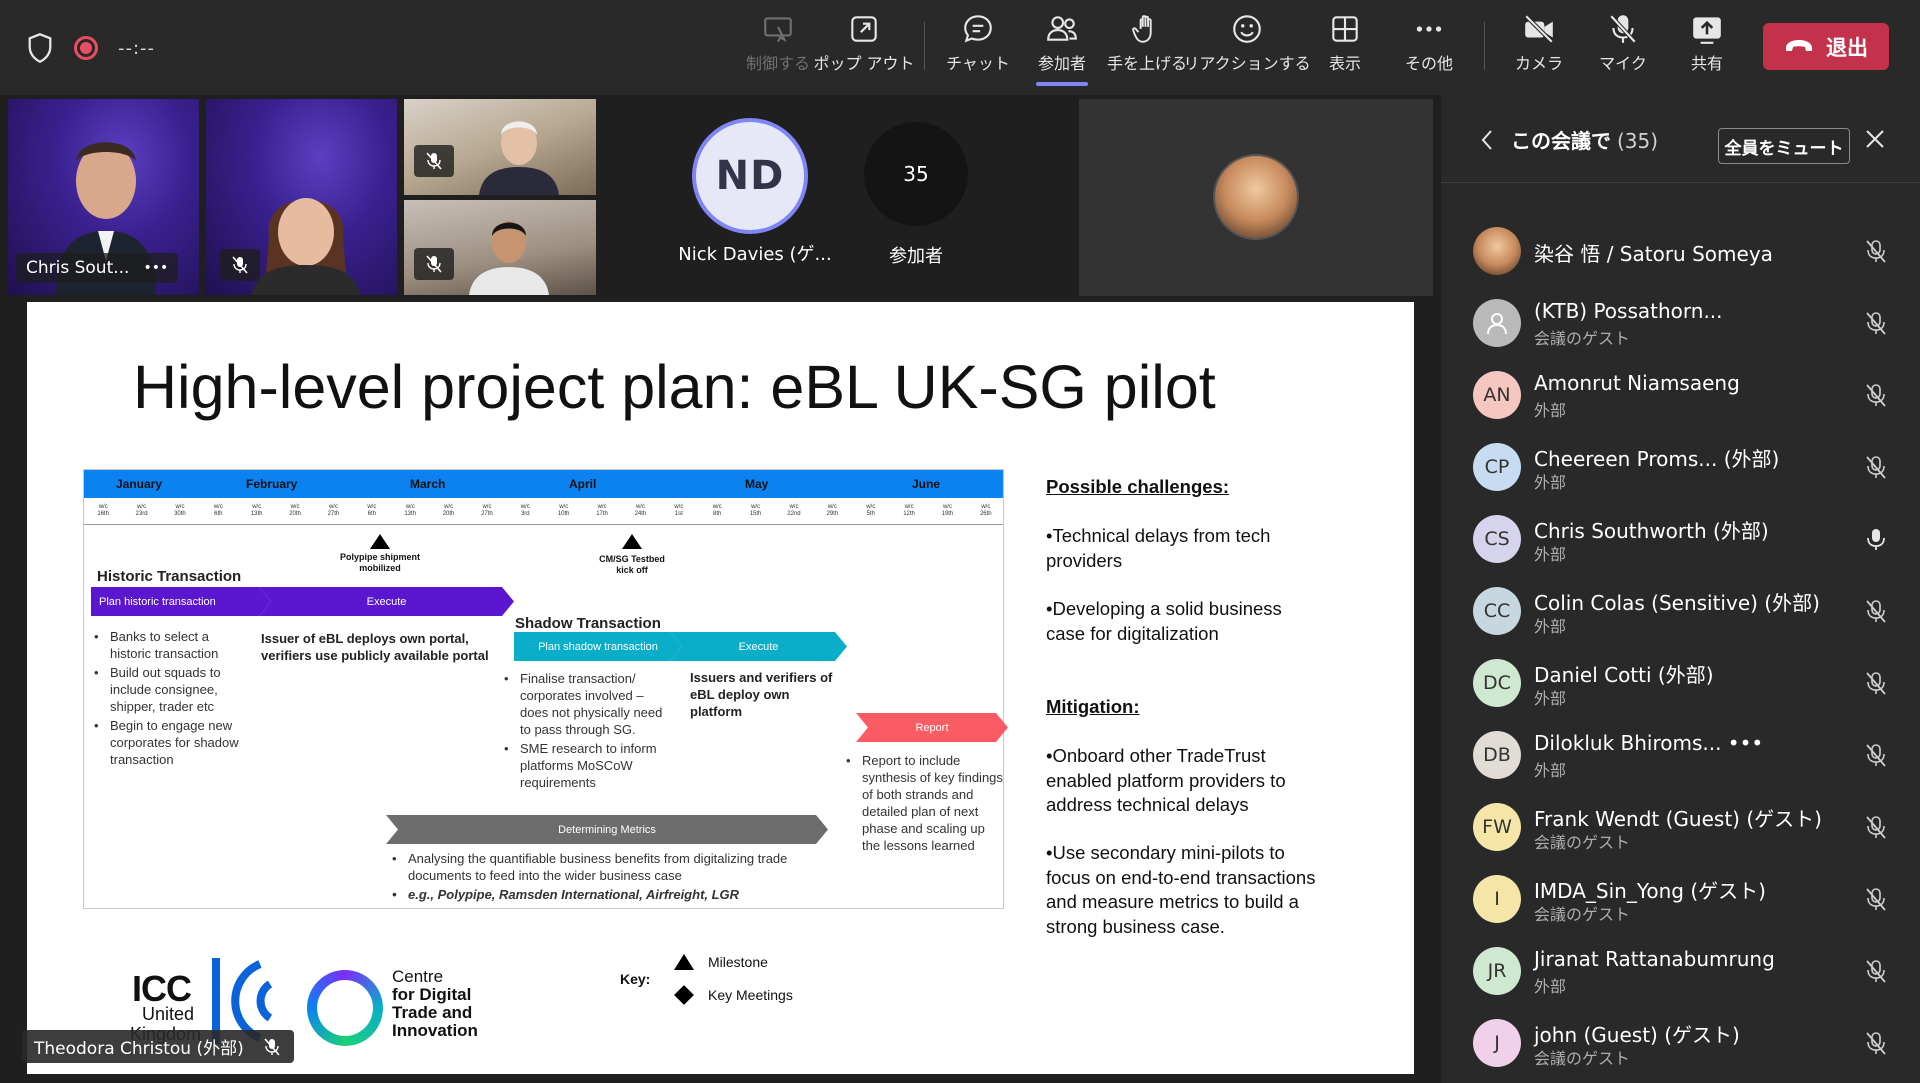 This screenshot has height=1083, width=1920. Describe the element at coordinates (1345, 29) in the screenshot. I see `grid-view-icon` at that location.